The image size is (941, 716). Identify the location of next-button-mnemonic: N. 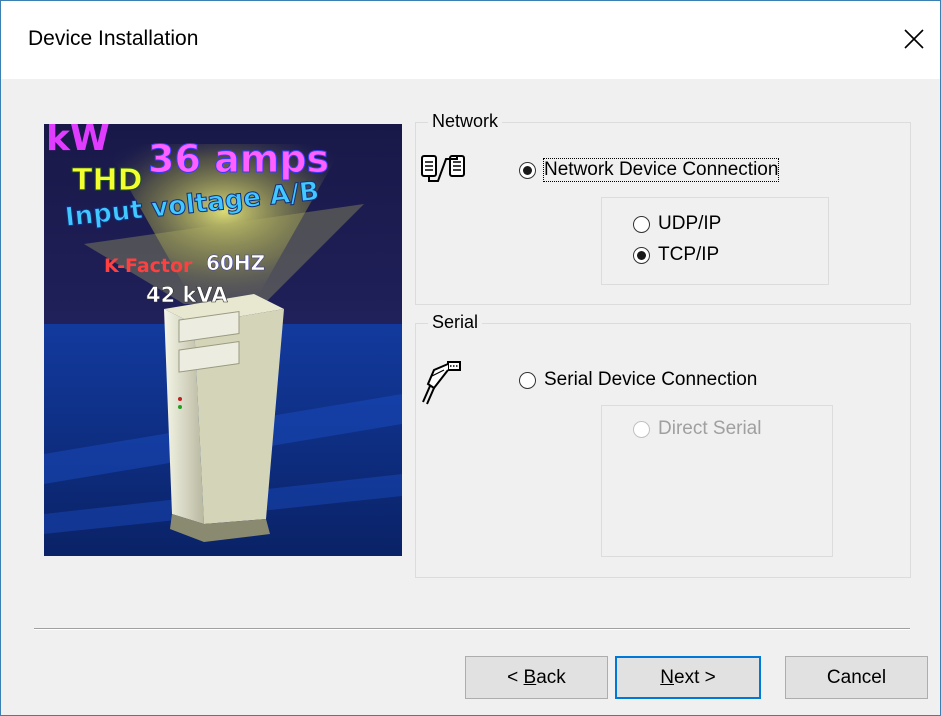
(667, 677).